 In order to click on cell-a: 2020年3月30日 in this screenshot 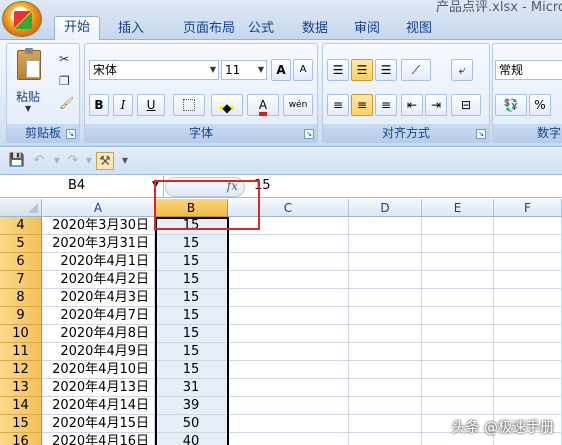, I will do `click(98, 226)`.